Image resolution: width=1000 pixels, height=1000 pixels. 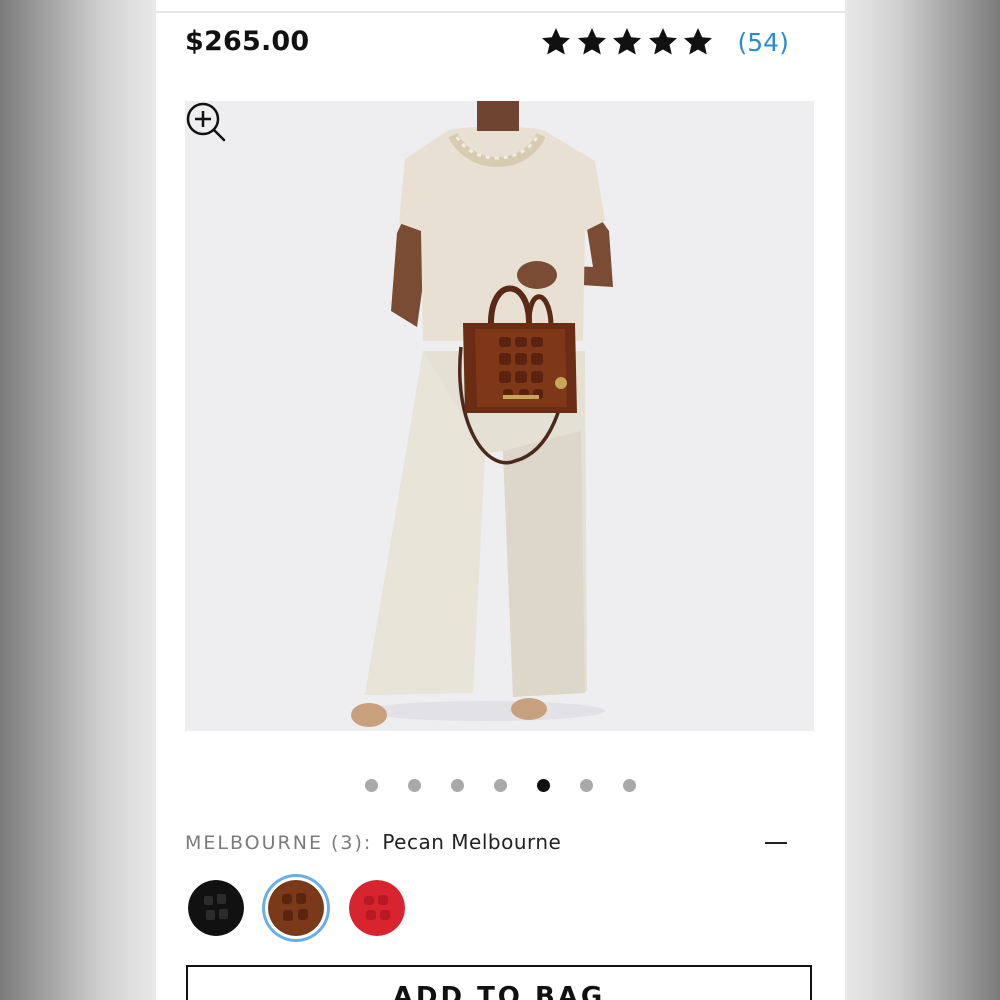 What do you see at coordinates (500, 12) in the screenshot?
I see `divider` at bounding box center [500, 12].